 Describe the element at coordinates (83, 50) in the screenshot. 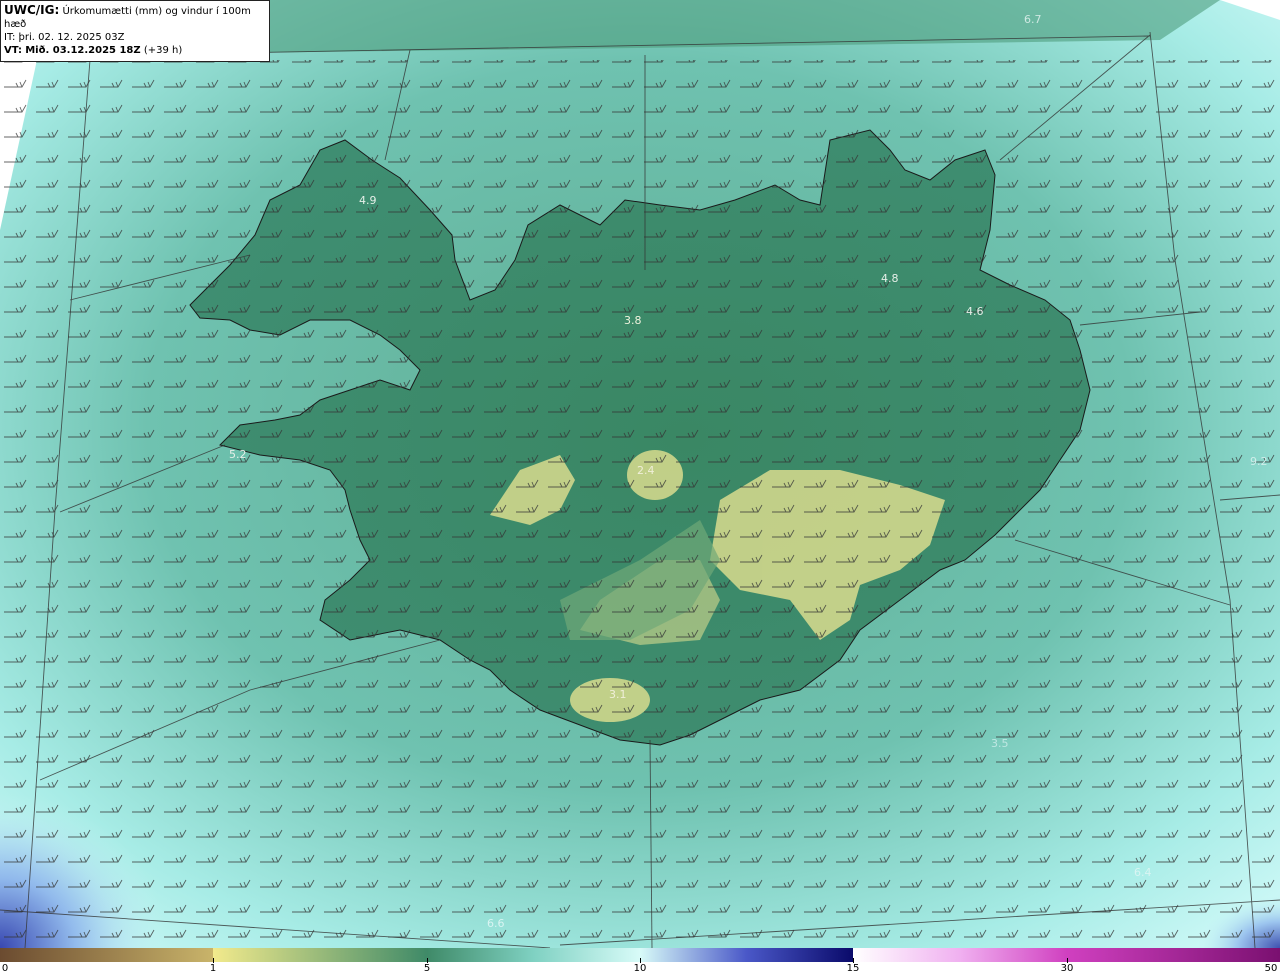

I see `valid-time: Mið. 03.12.2025 18Z` at that location.